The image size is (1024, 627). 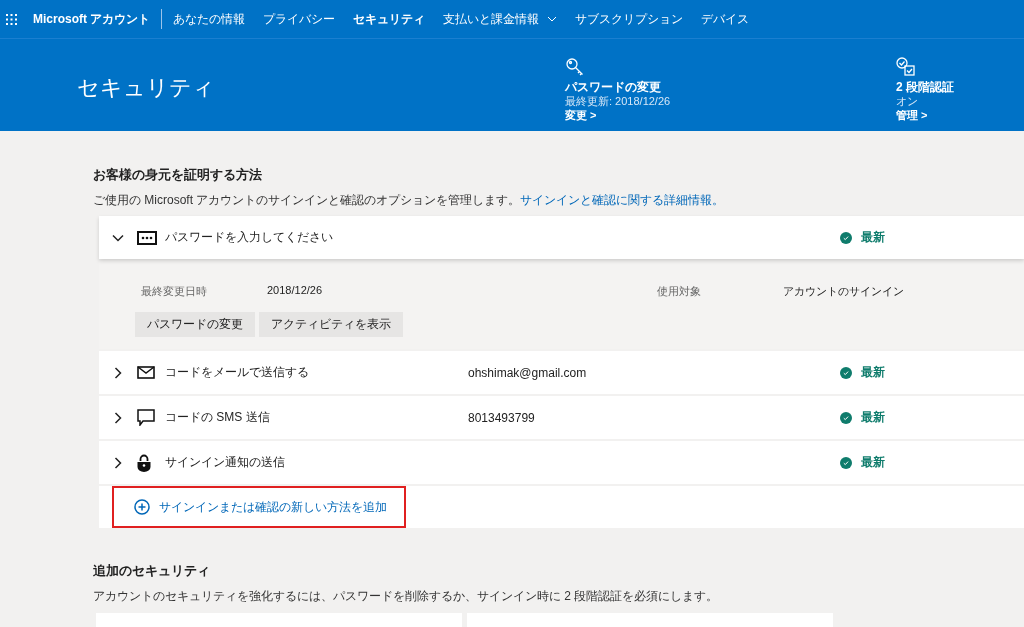 I want to click on method-label: コードをメールで送信する, so click(x=237, y=372).